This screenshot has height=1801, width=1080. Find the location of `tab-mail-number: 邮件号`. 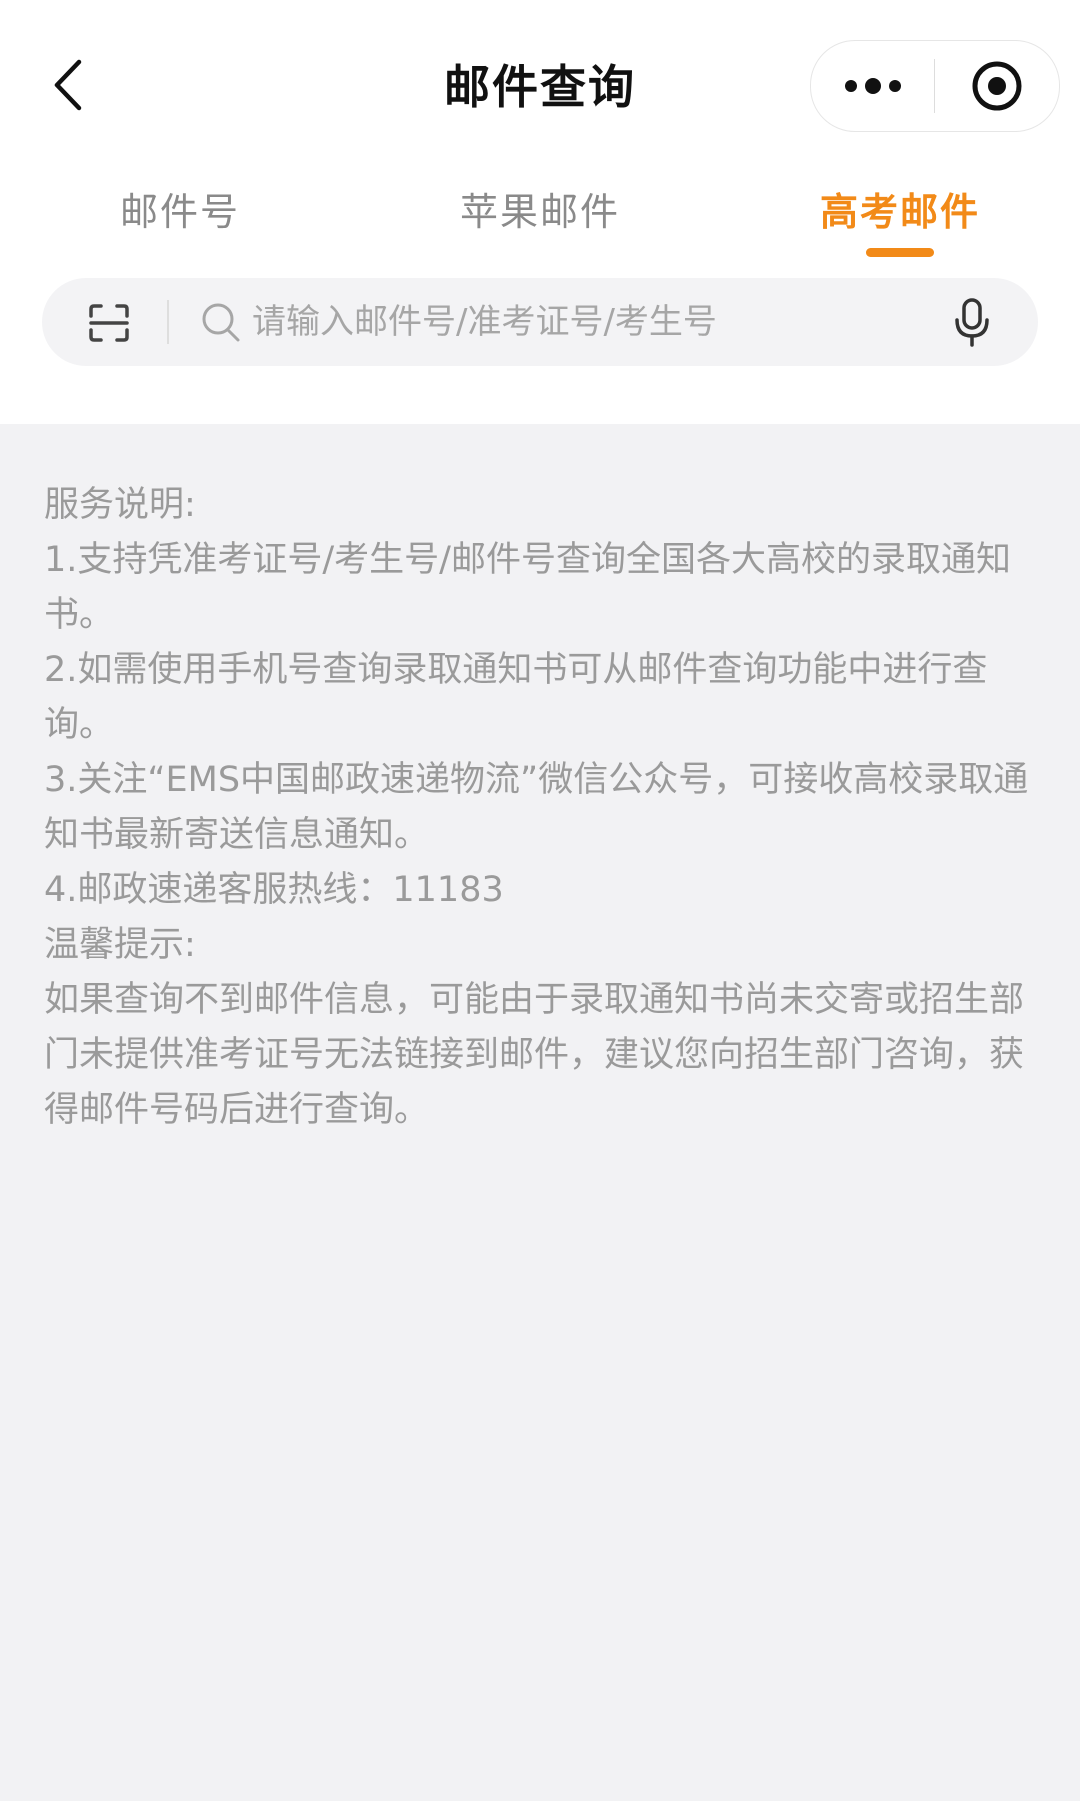

tab-mail-number: 邮件号 is located at coordinates (180, 212).